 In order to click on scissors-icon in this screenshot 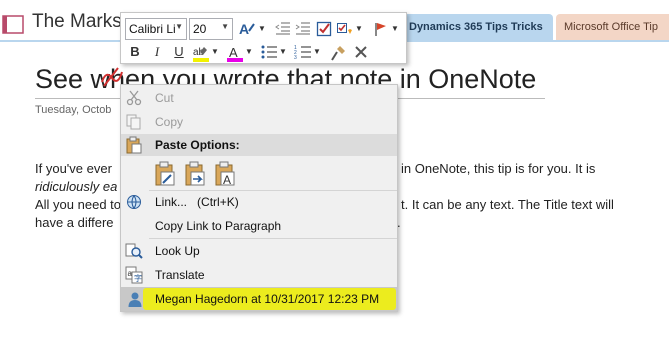, I will do `click(134, 98)`.